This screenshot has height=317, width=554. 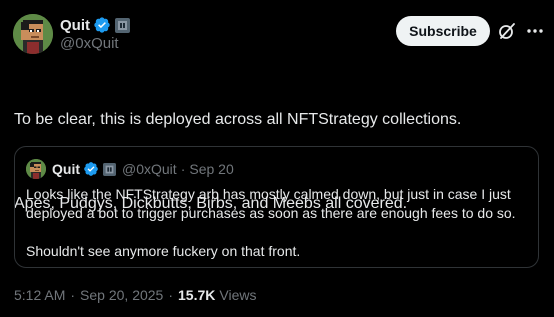 What do you see at coordinates (39, 295) in the screenshot?
I see `tweet-time: 5:12 AM` at bounding box center [39, 295].